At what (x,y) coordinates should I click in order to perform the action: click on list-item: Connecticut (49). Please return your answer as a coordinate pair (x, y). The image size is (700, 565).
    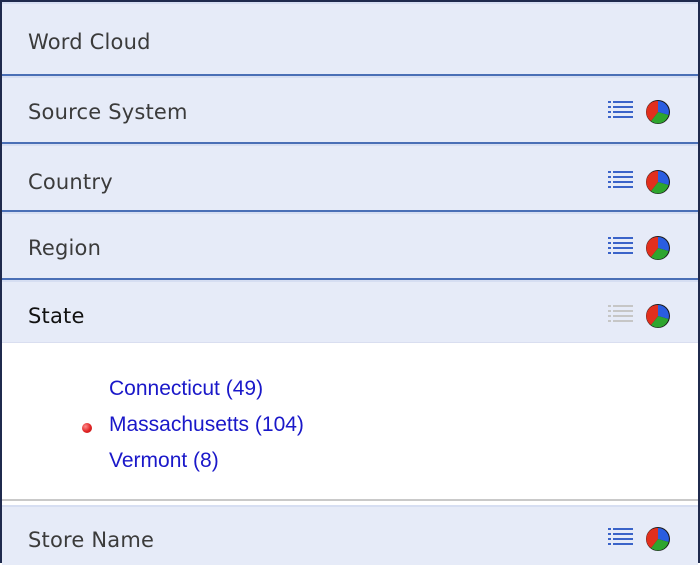
    Looking at the image, I should click on (186, 389).